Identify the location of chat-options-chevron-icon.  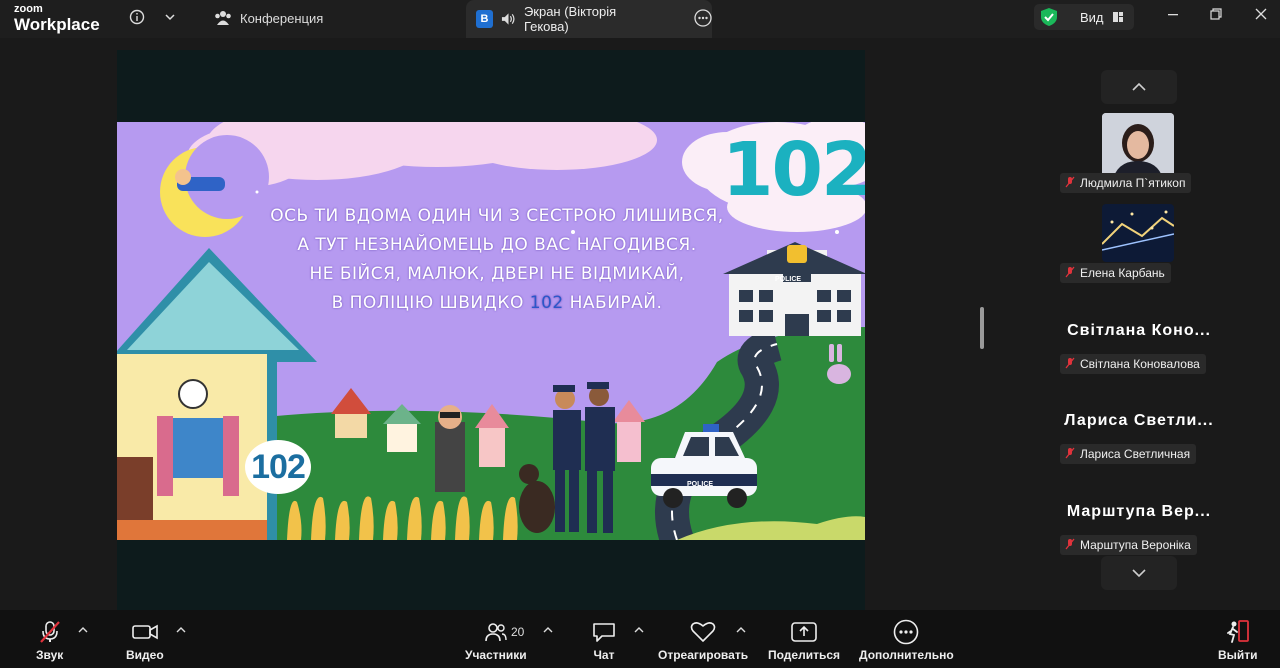
(639, 631).